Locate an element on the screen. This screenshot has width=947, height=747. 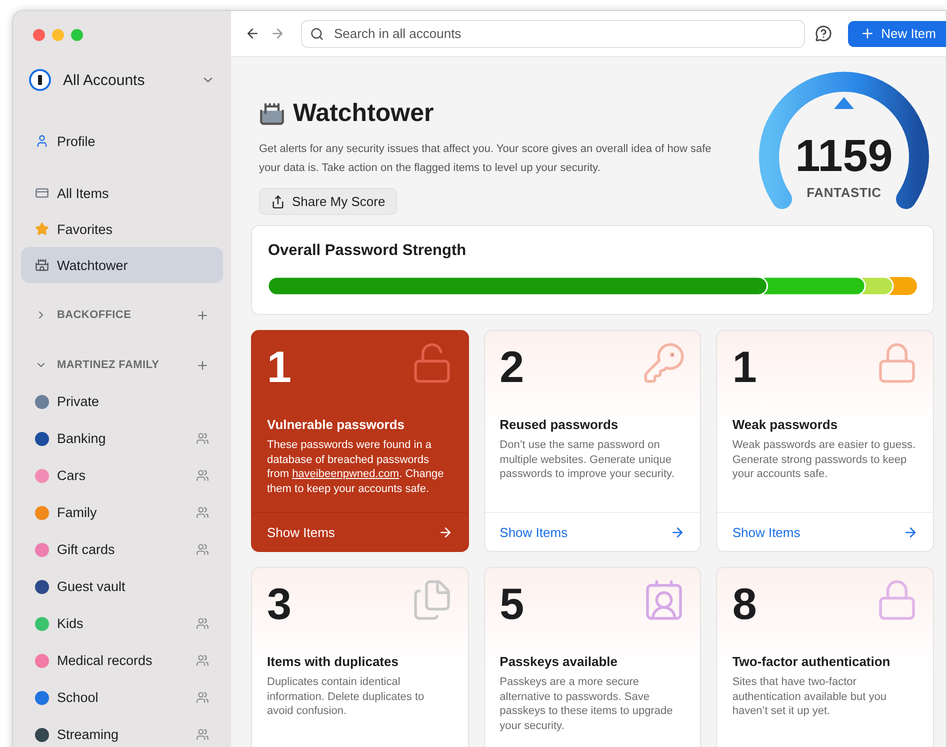
card-title: Two-factor authentication is located at coordinates (811, 661).